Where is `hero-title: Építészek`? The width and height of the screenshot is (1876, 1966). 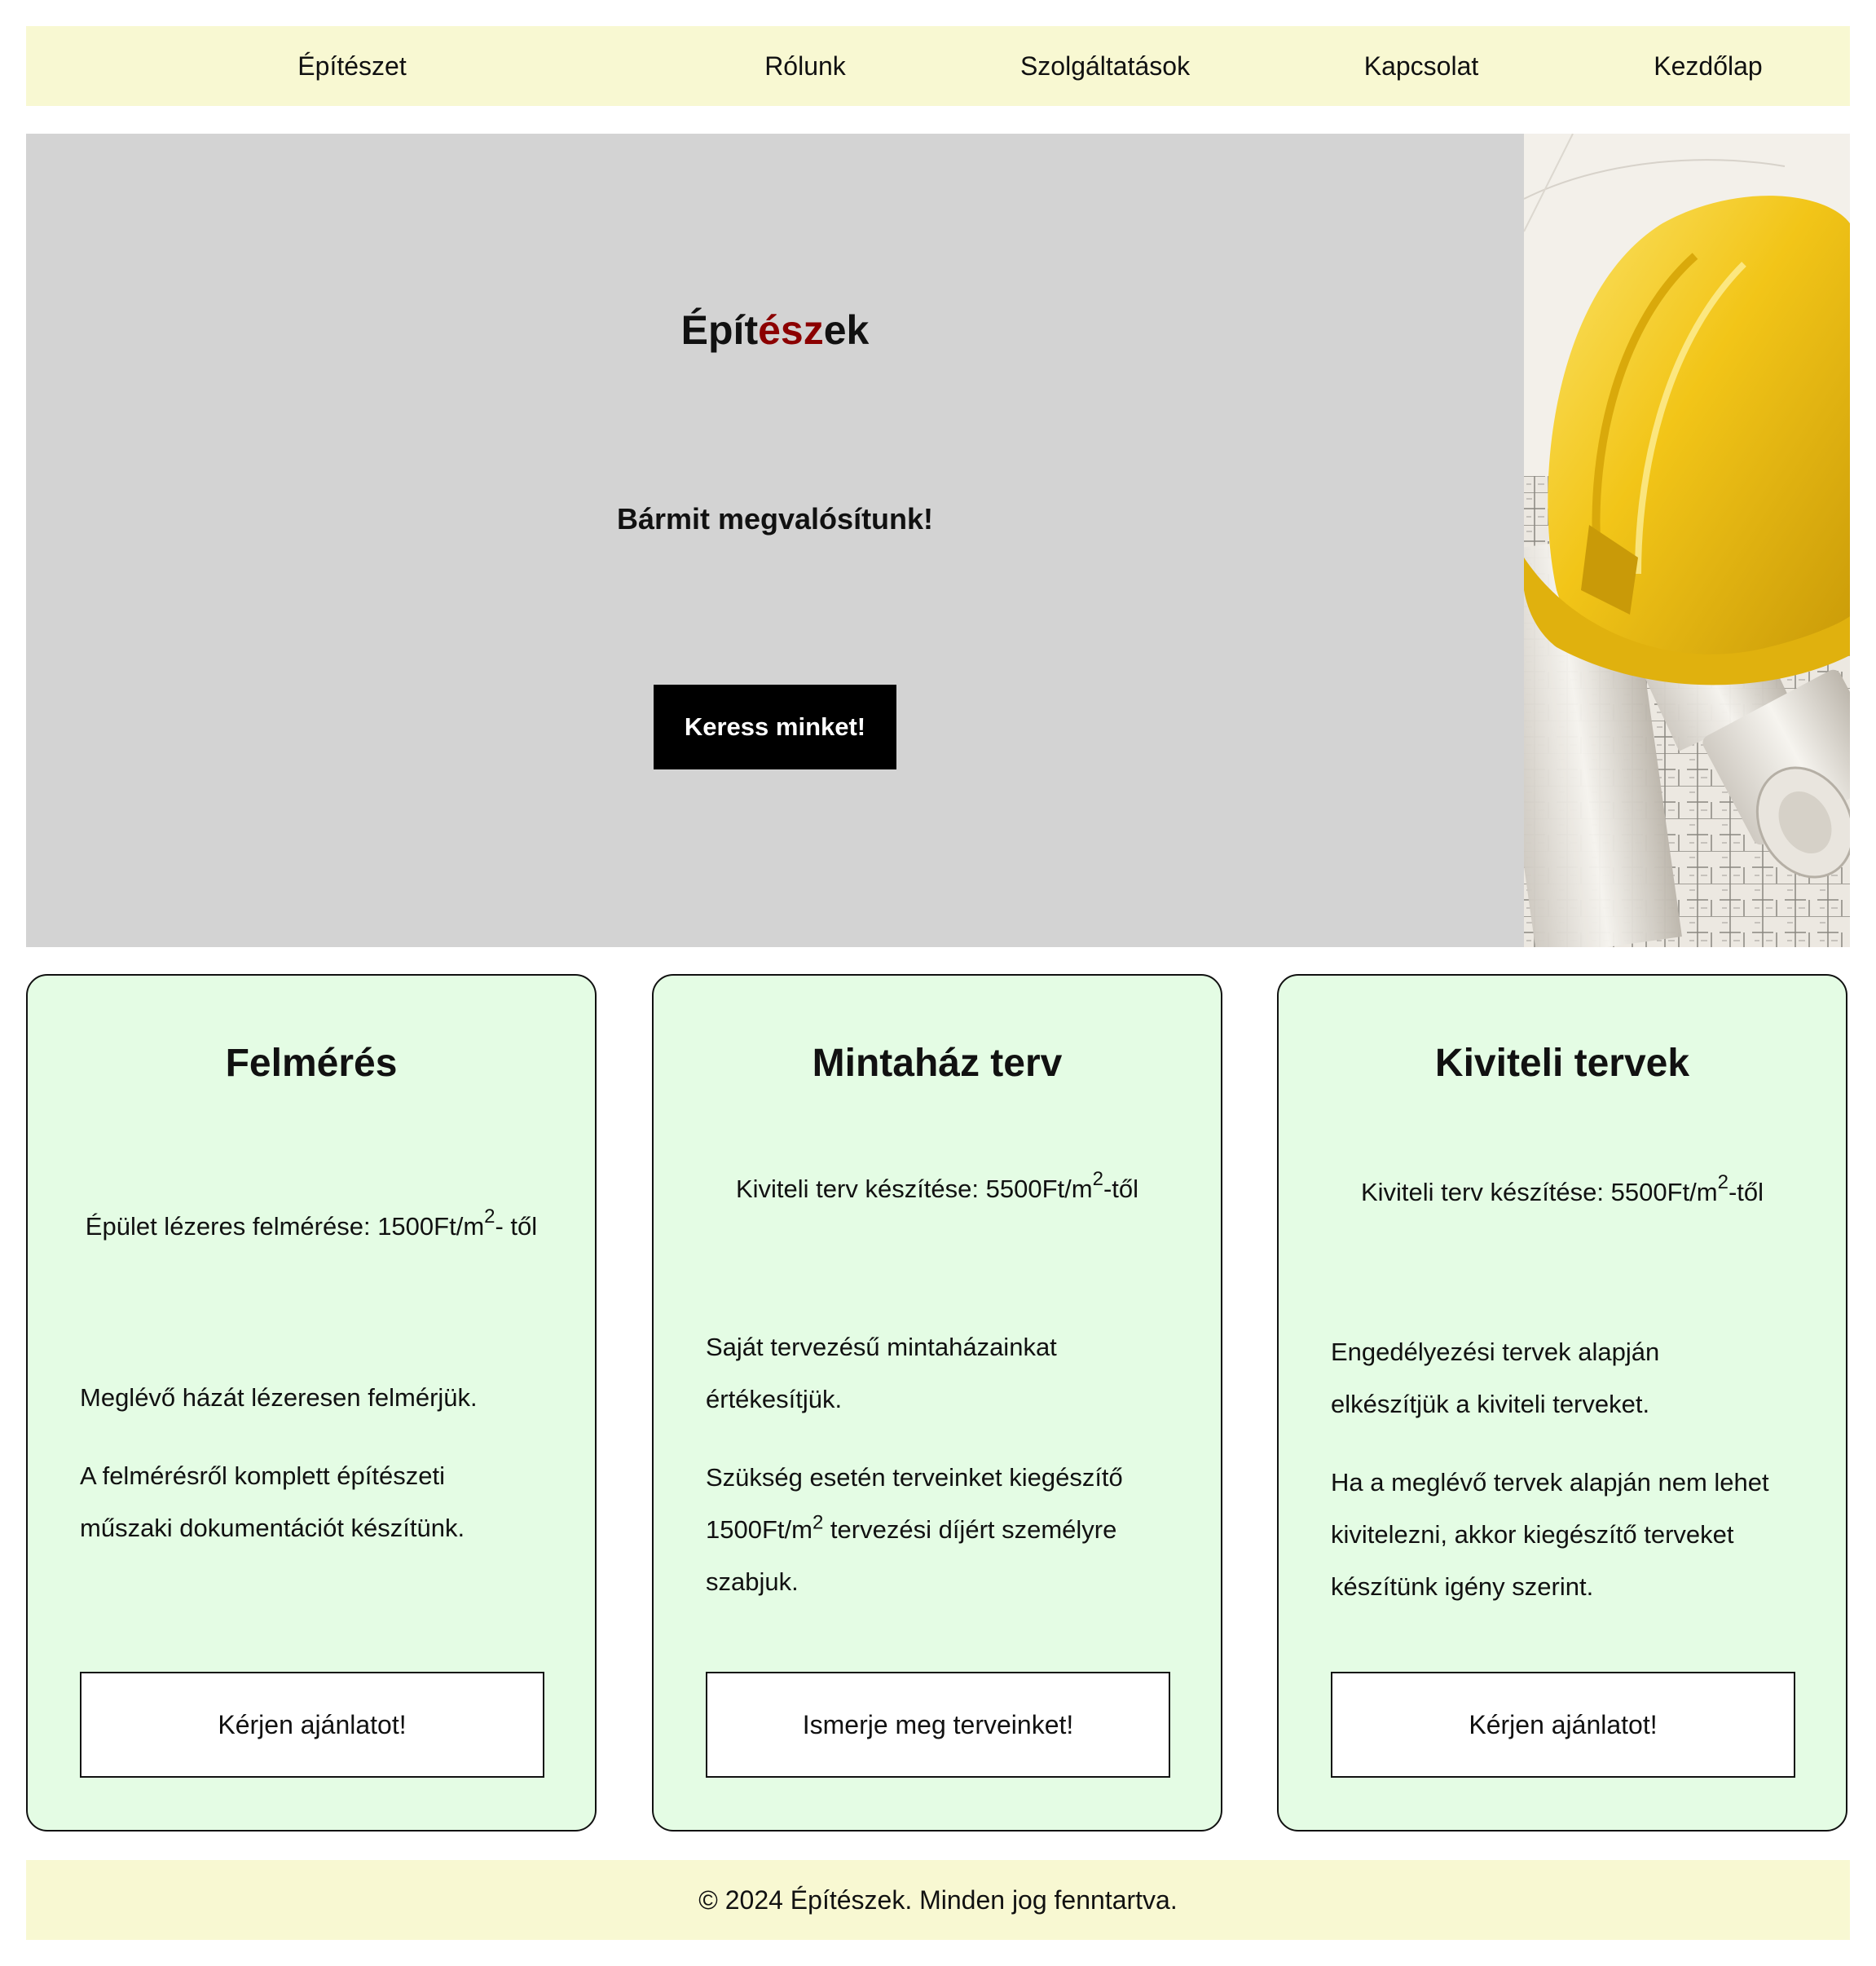
hero-title: Építészek is located at coordinates (775, 330).